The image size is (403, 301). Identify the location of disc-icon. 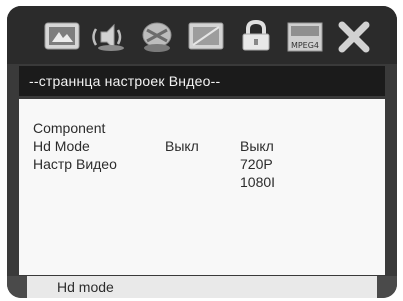
(157, 37).